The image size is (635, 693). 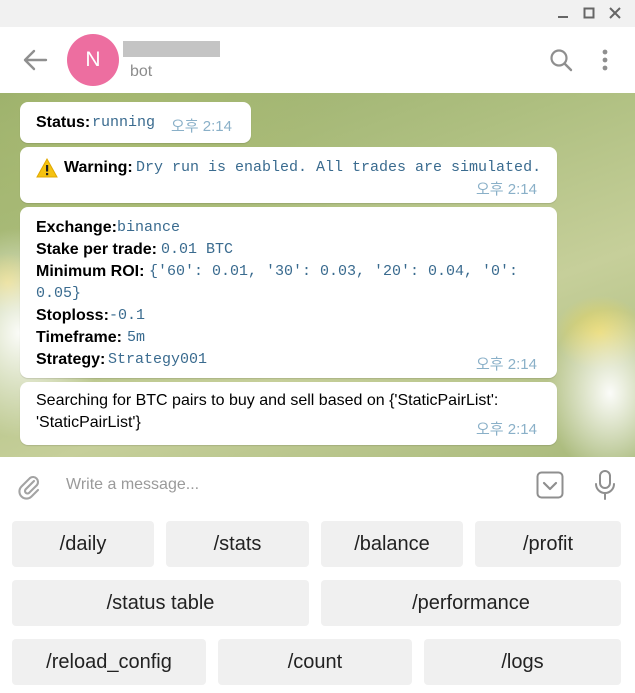 I want to click on microphone-icon, so click(x=605, y=485).